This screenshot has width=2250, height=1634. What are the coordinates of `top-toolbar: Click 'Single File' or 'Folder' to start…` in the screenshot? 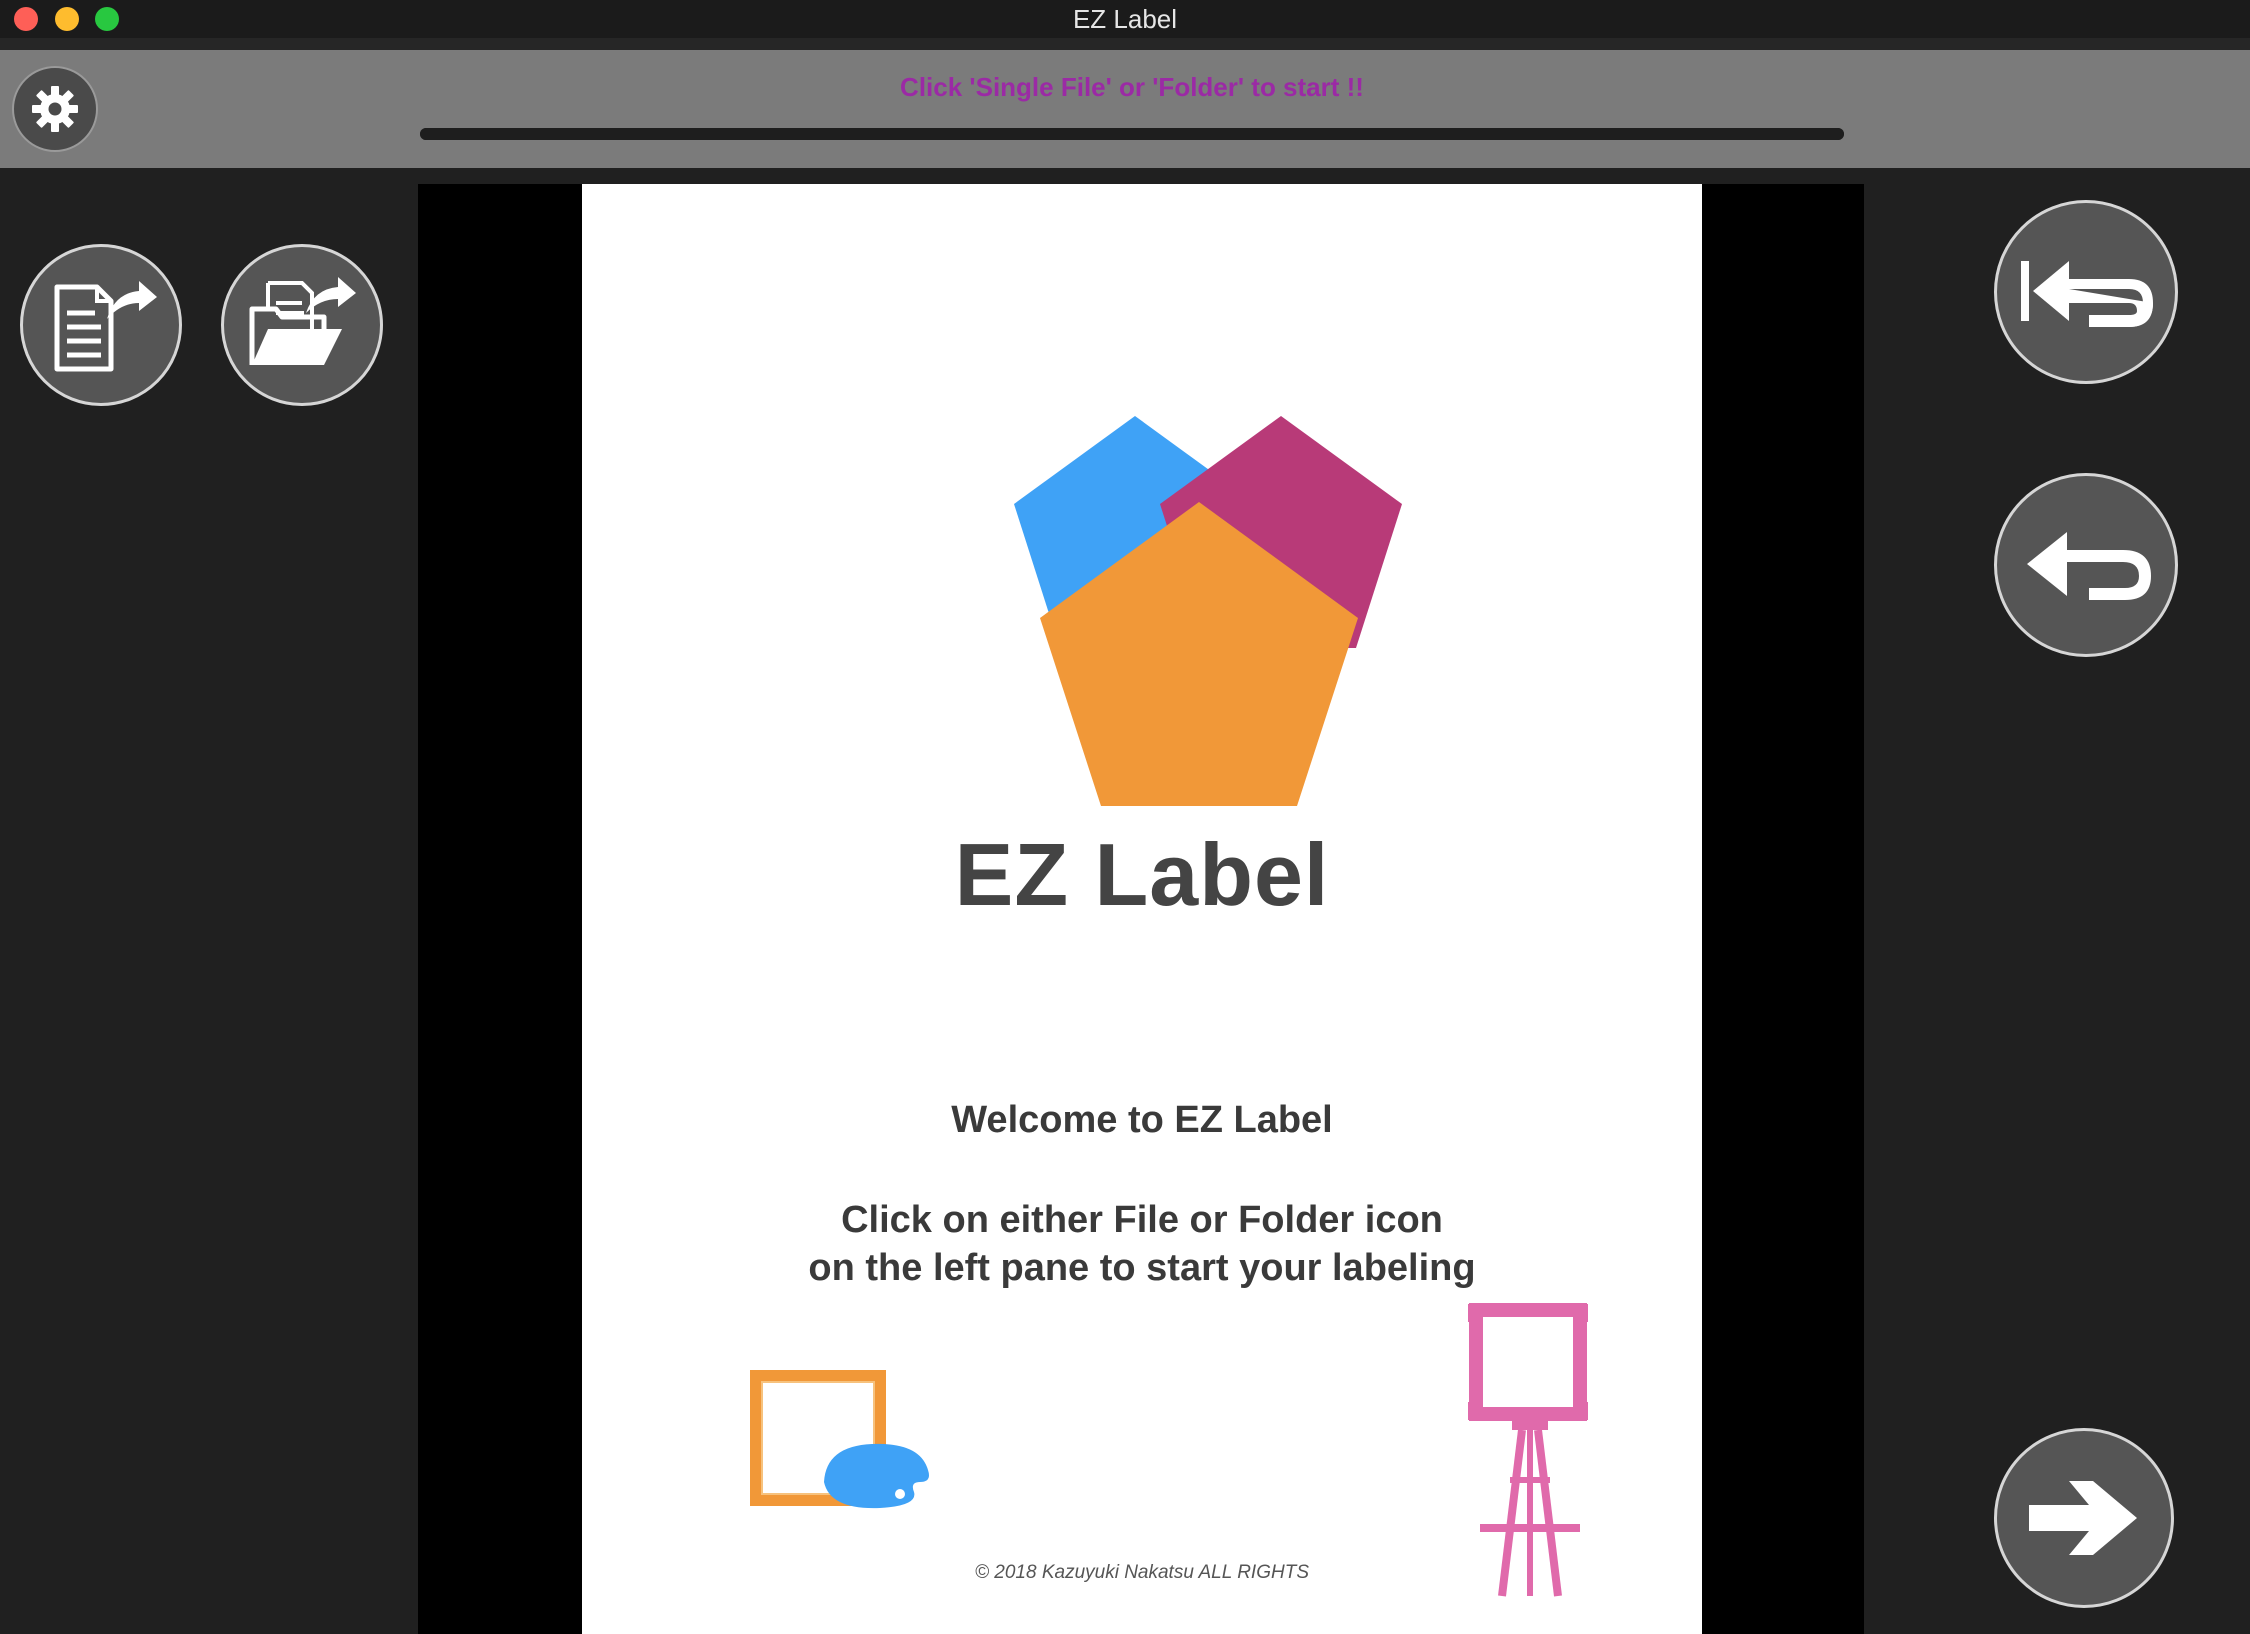 It's located at (1125, 109).